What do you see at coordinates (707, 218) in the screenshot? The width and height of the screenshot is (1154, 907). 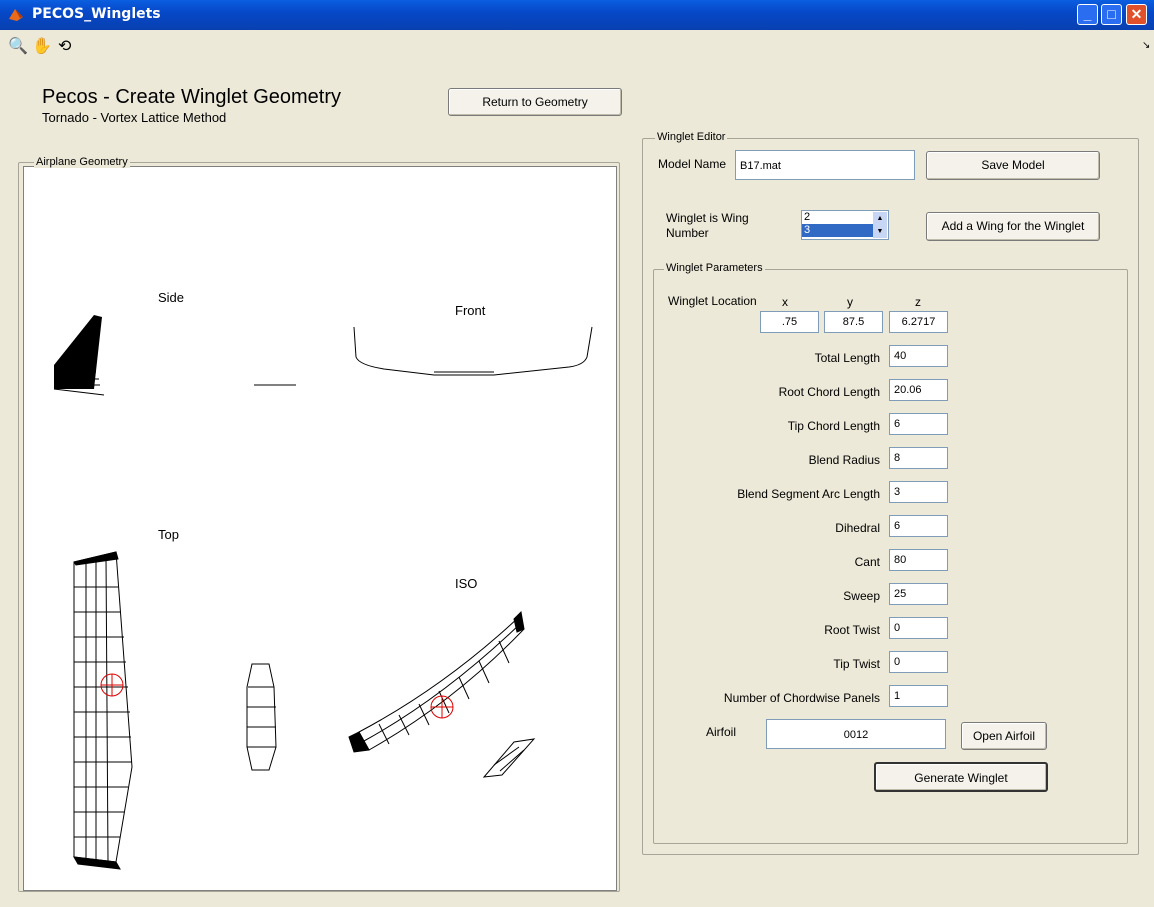 I see `wing-number-label-1: Winglet is Wing` at bounding box center [707, 218].